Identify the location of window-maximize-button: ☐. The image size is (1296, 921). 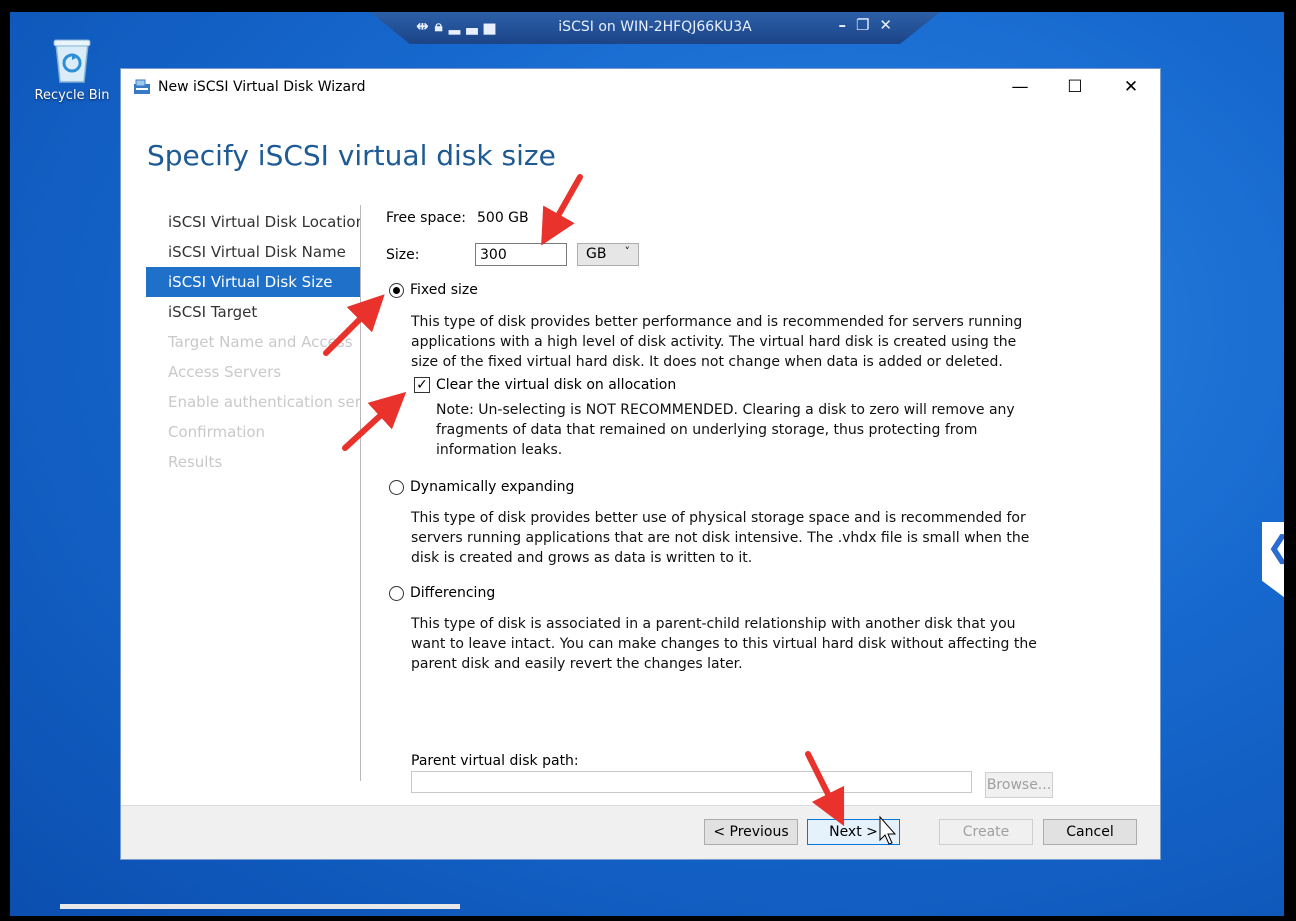
(1075, 87).